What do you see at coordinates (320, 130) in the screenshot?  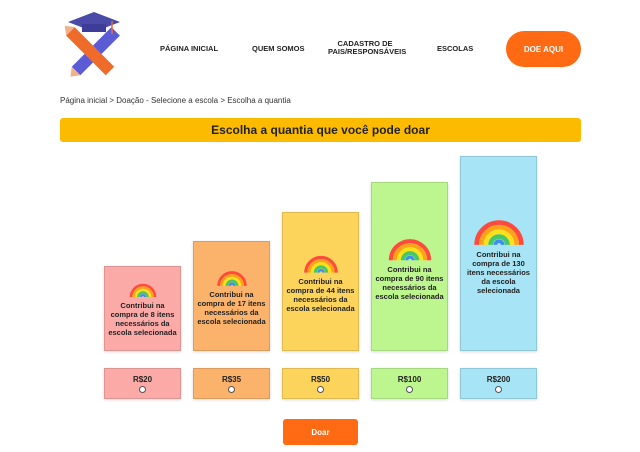 I see `page-title: Escolha a quantia que você pode doar` at bounding box center [320, 130].